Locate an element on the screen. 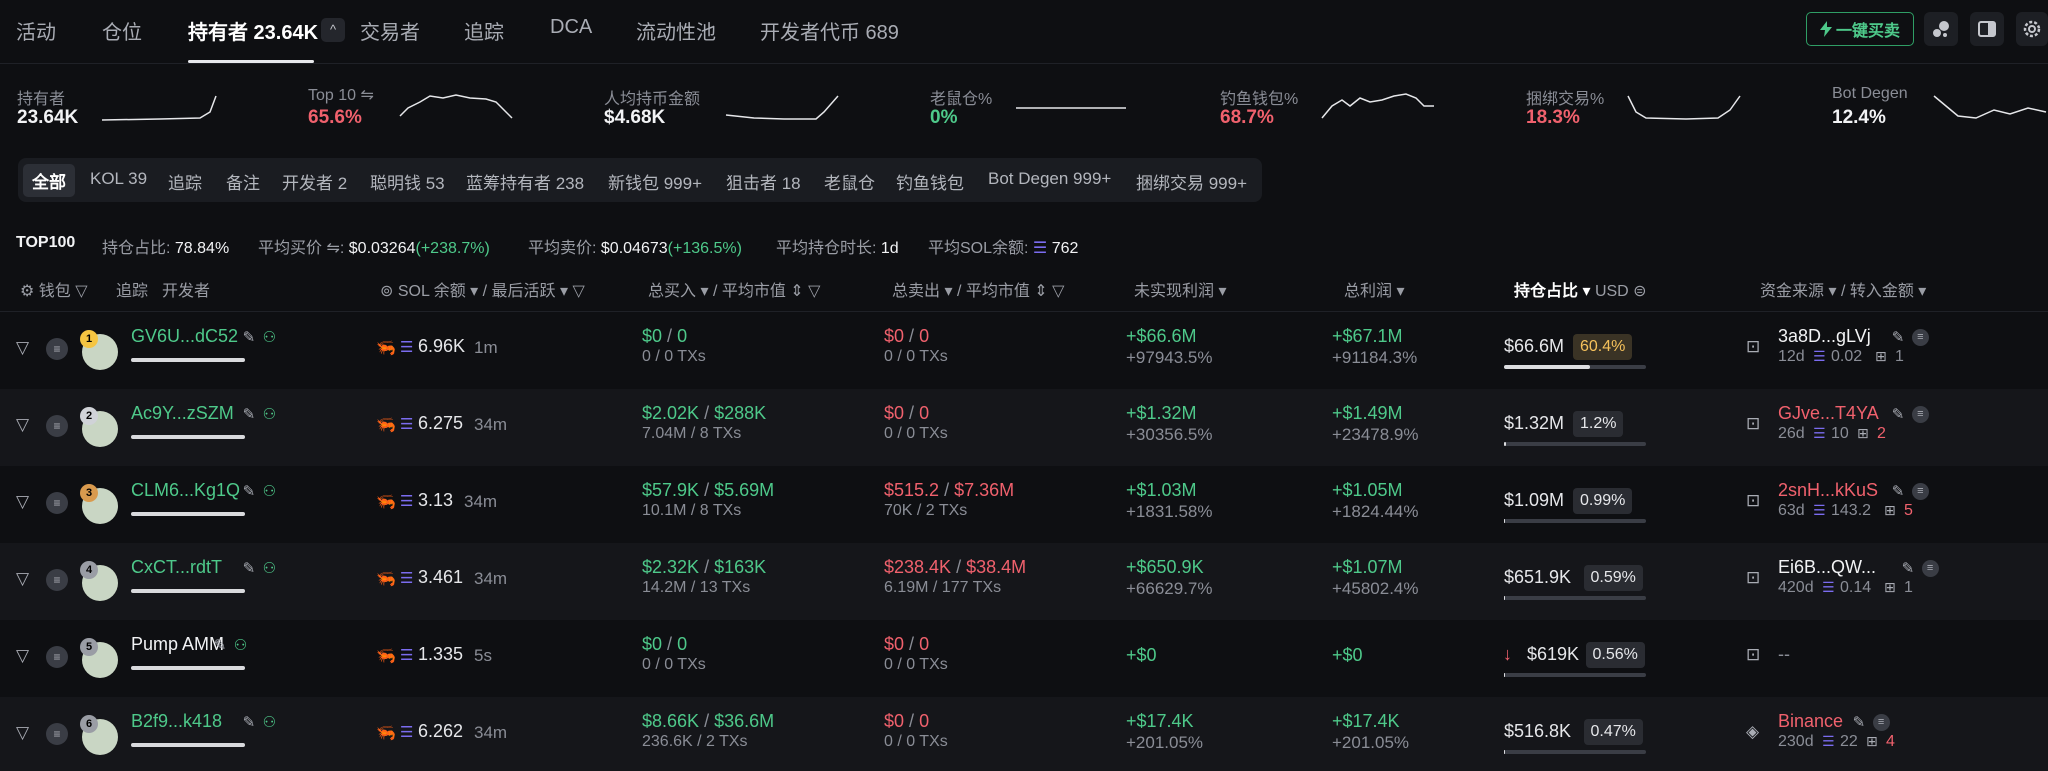  tab-liquidity-pool: 流动性池 is located at coordinates (676, 30).